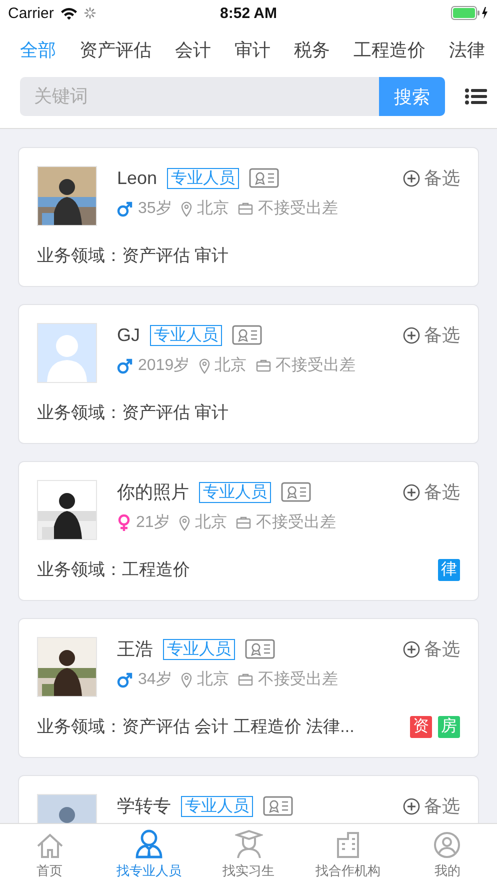  What do you see at coordinates (144, 806) in the screenshot?
I see `person-name: 学转专` at bounding box center [144, 806].